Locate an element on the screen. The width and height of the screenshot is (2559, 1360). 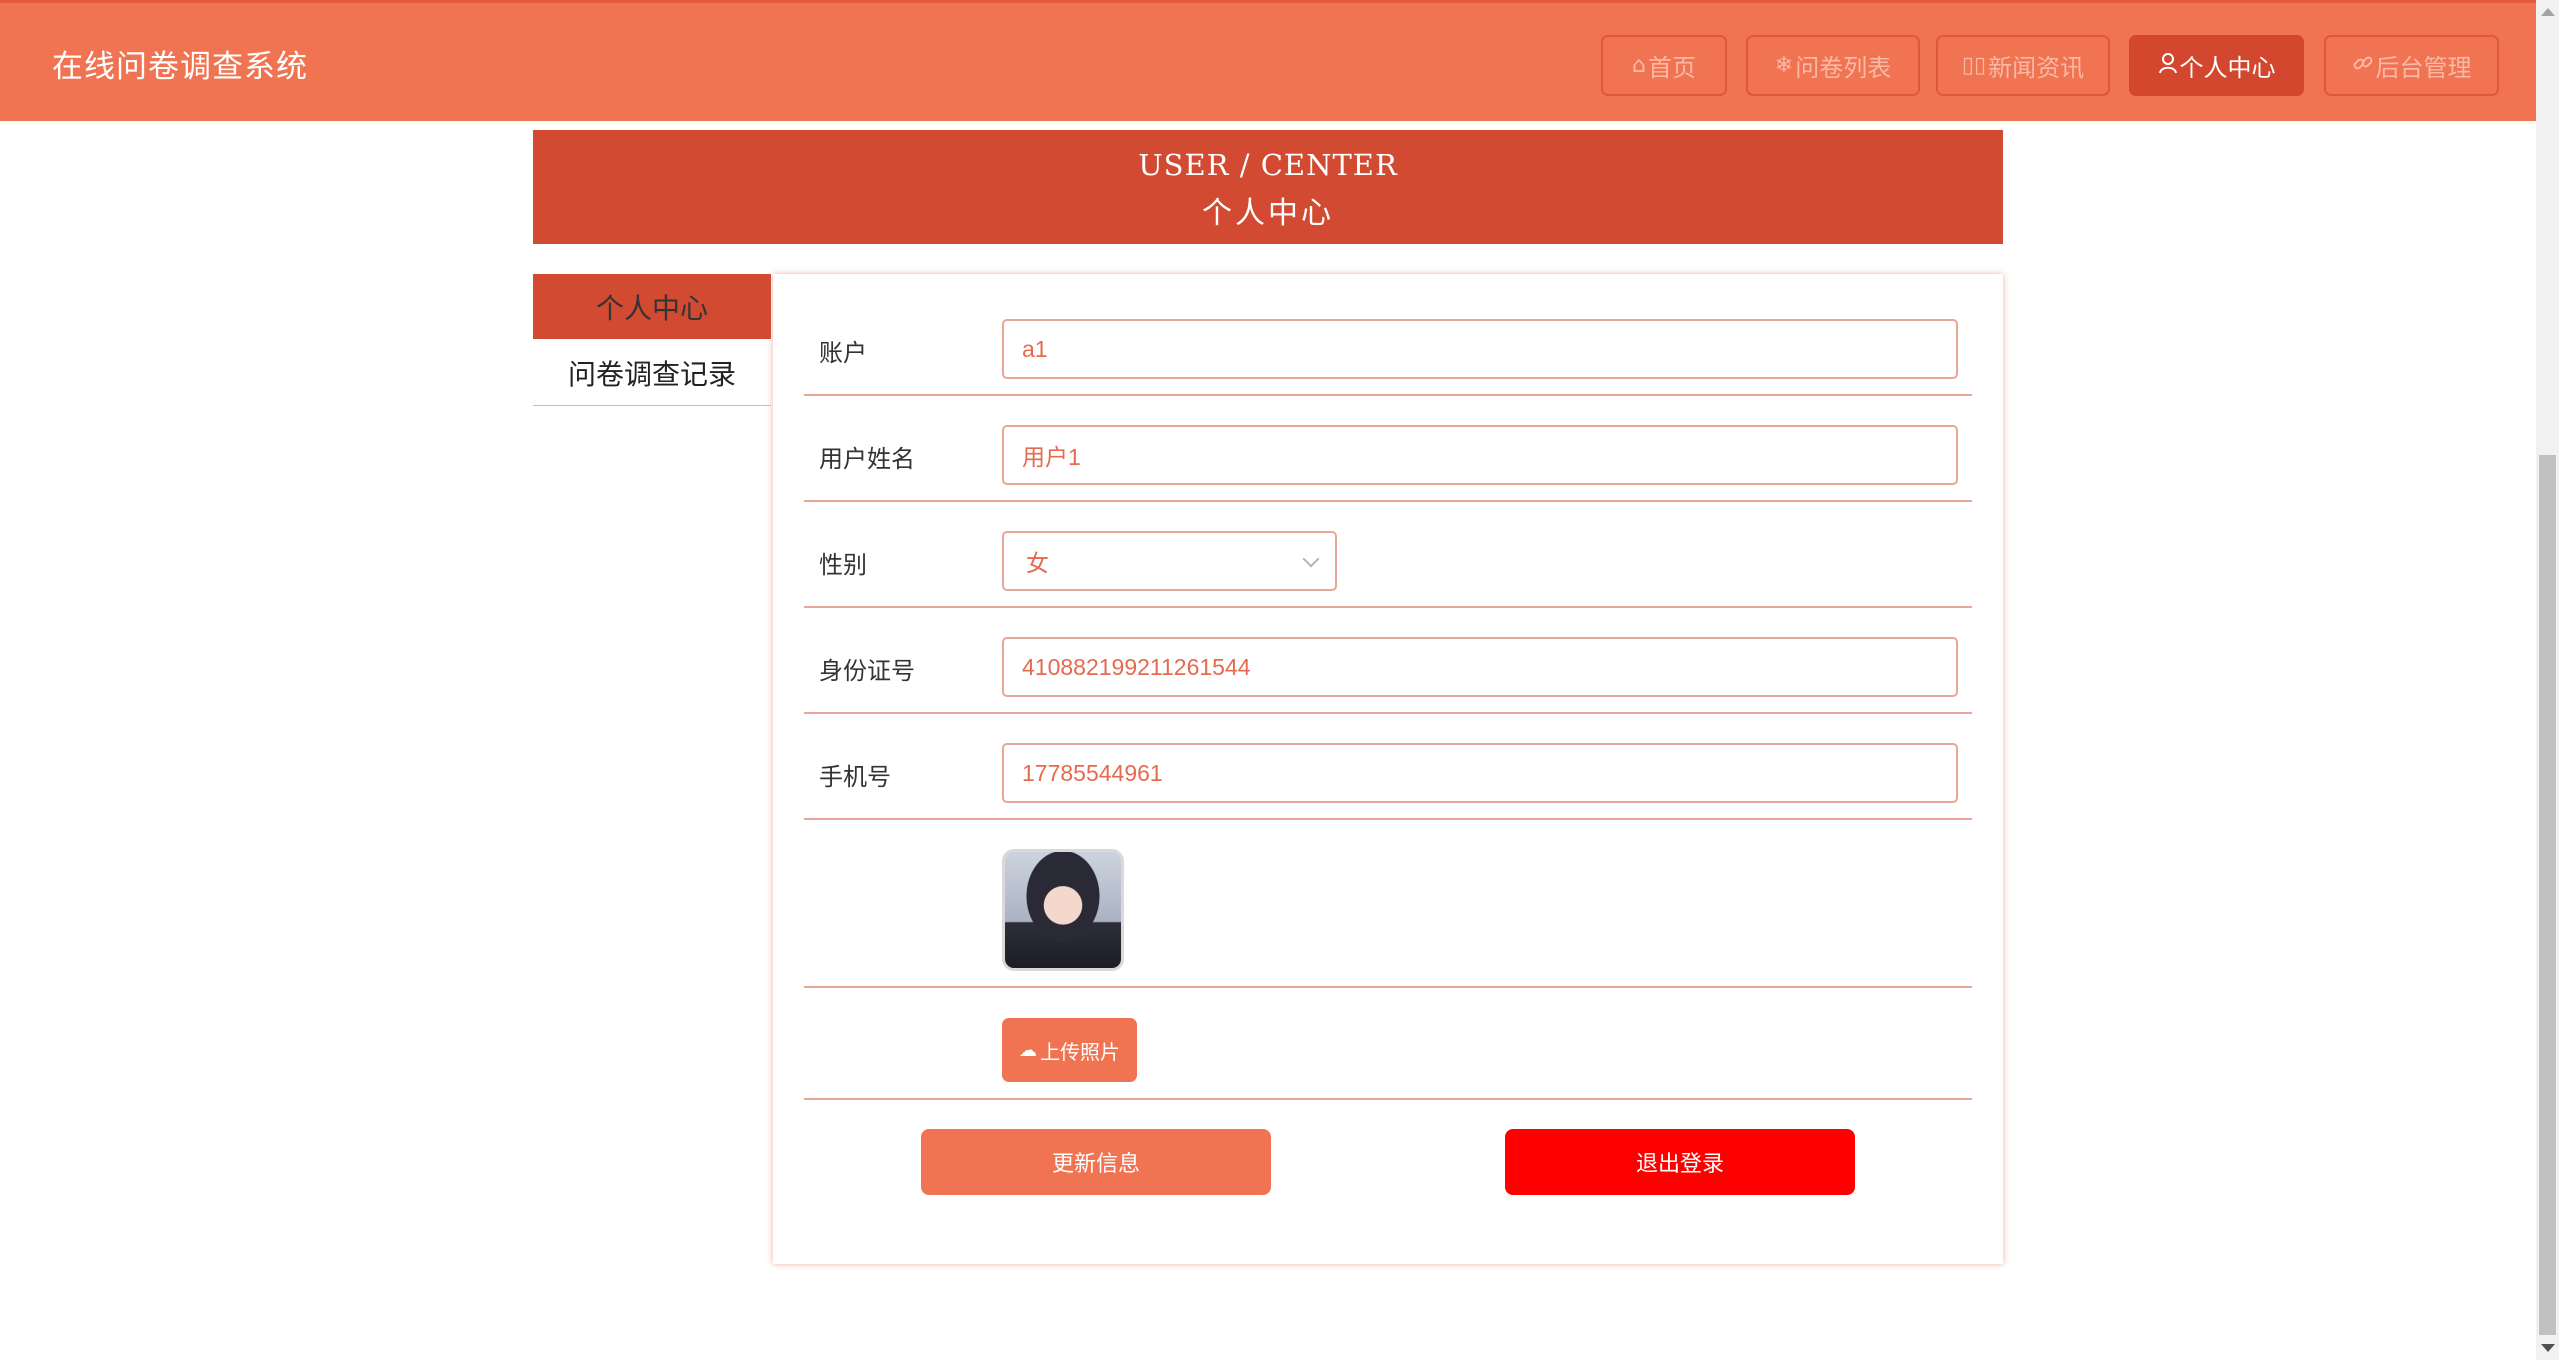
nav-home-label: 首页 is located at coordinates (1671, 68).